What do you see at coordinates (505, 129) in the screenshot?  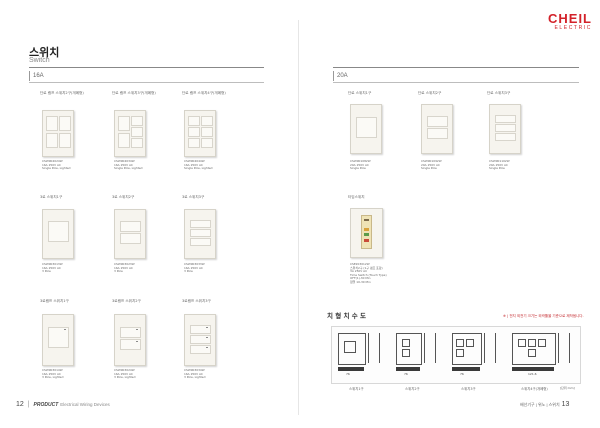 I see `switch-plate-20a-3gang` at bounding box center [505, 129].